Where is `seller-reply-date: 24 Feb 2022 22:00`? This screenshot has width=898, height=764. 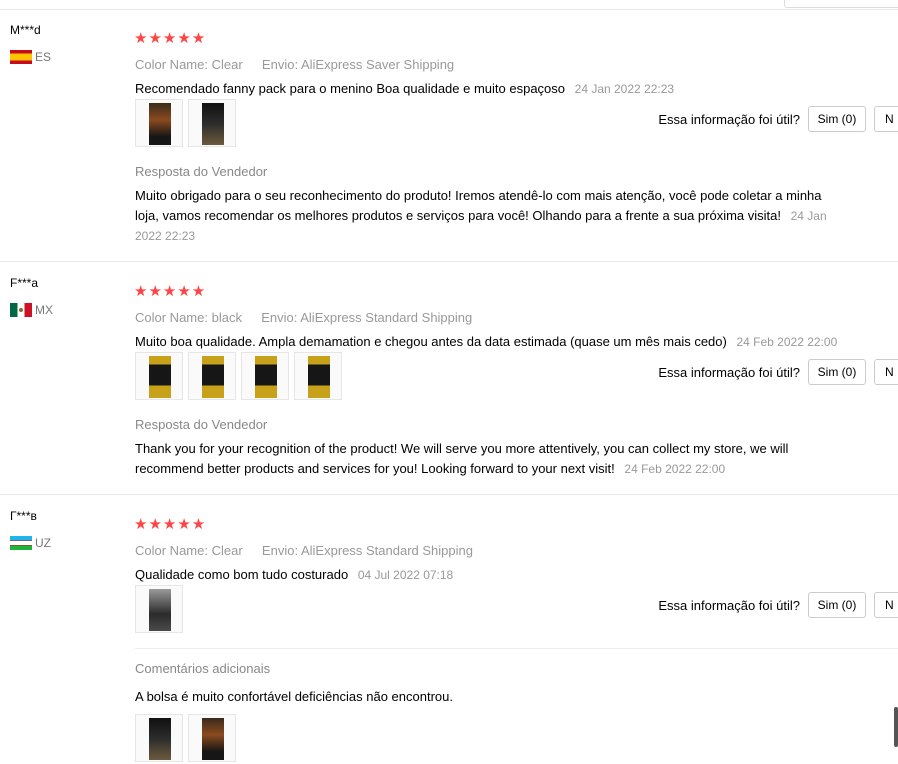 seller-reply-date: 24 Feb 2022 22:00 is located at coordinates (675, 469).